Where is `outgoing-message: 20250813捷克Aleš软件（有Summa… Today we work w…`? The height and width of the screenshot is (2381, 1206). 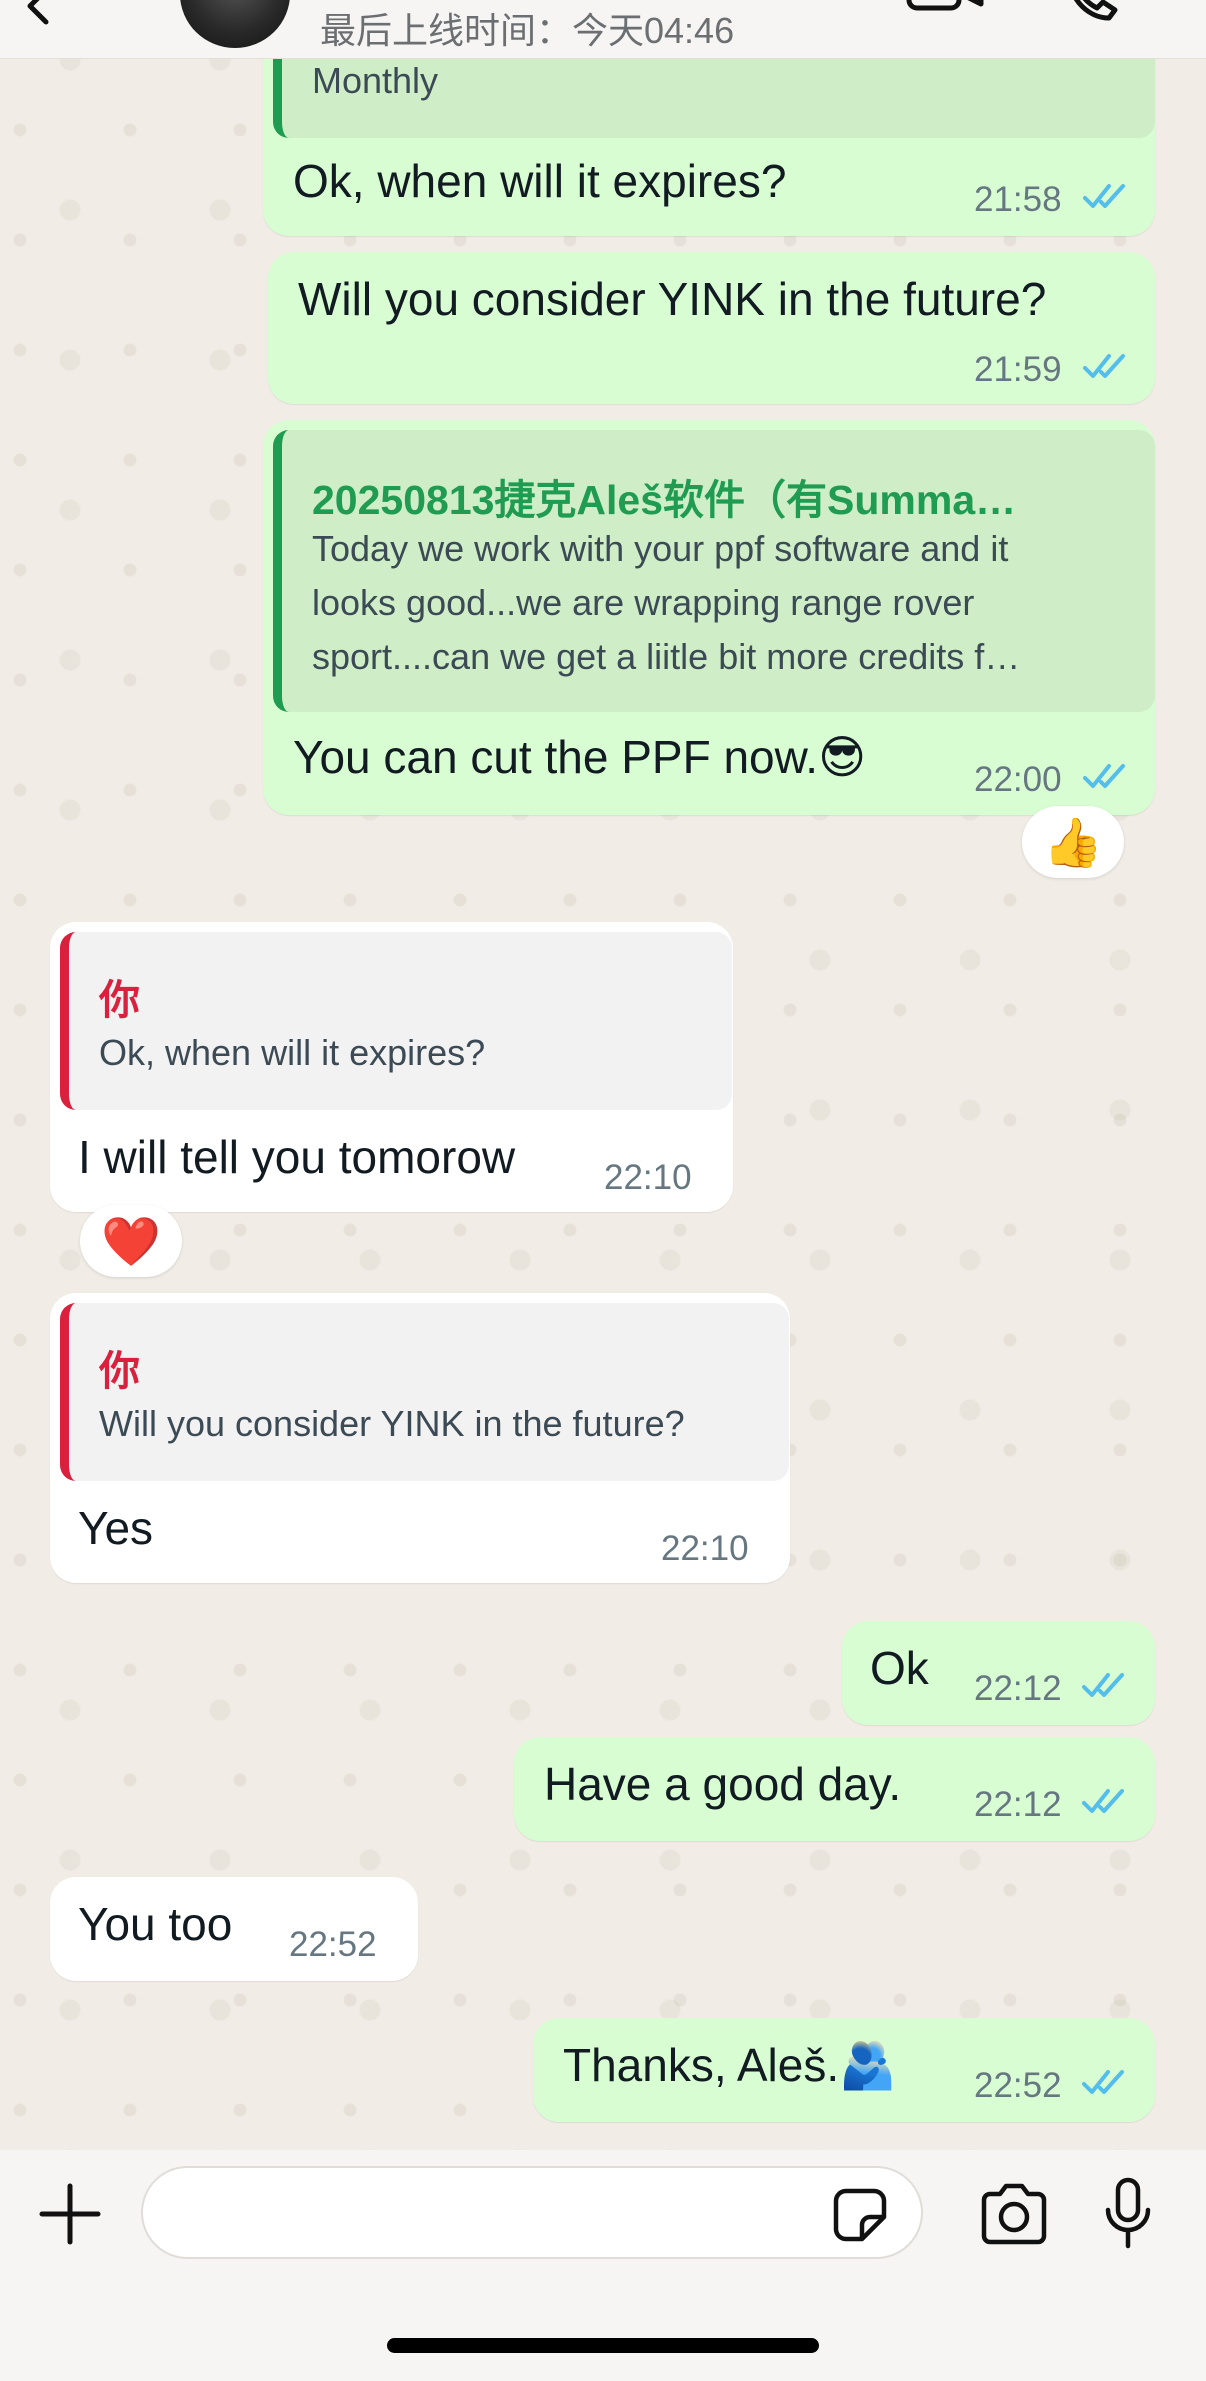
outgoing-message: 20250813捷克Aleš软件（有Summa… Today we work w… is located at coordinates (709, 617).